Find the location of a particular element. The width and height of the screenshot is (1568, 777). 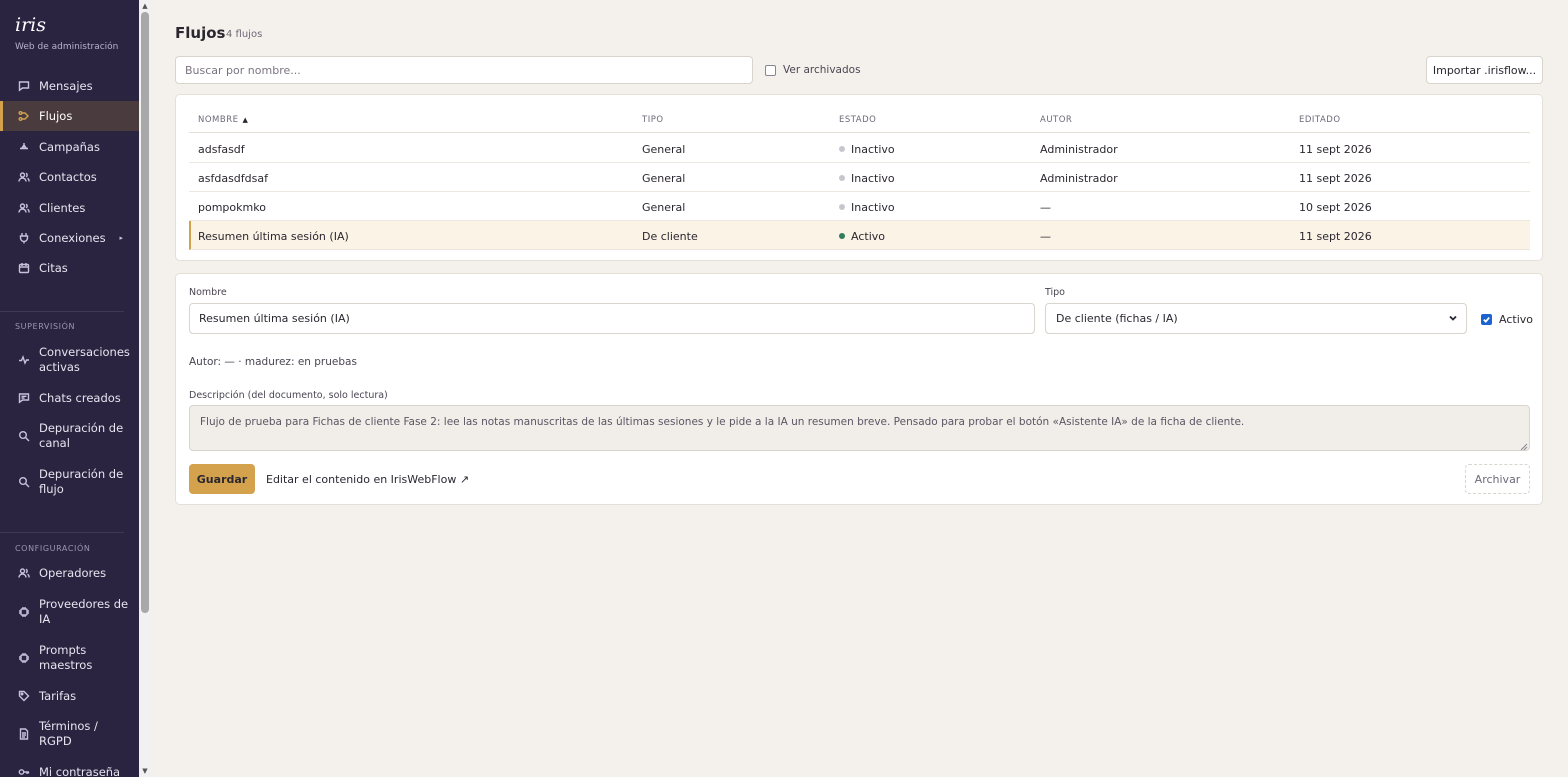

active-toggle: Activo is located at coordinates (1507, 319).